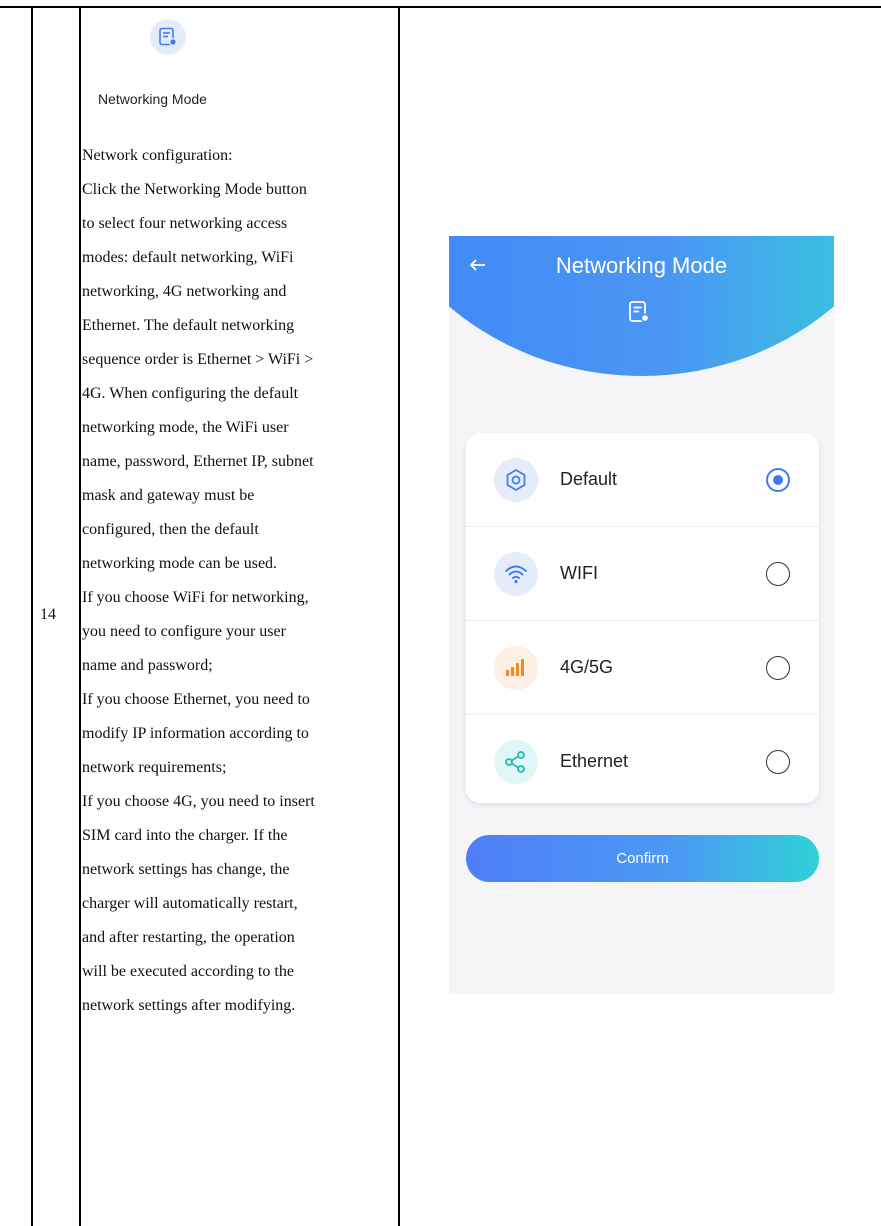 The width and height of the screenshot is (881, 1226). What do you see at coordinates (642, 668) in the screenshot?
I see `option-4g-5g: 4G/5G` at bounding box center [642, 668].